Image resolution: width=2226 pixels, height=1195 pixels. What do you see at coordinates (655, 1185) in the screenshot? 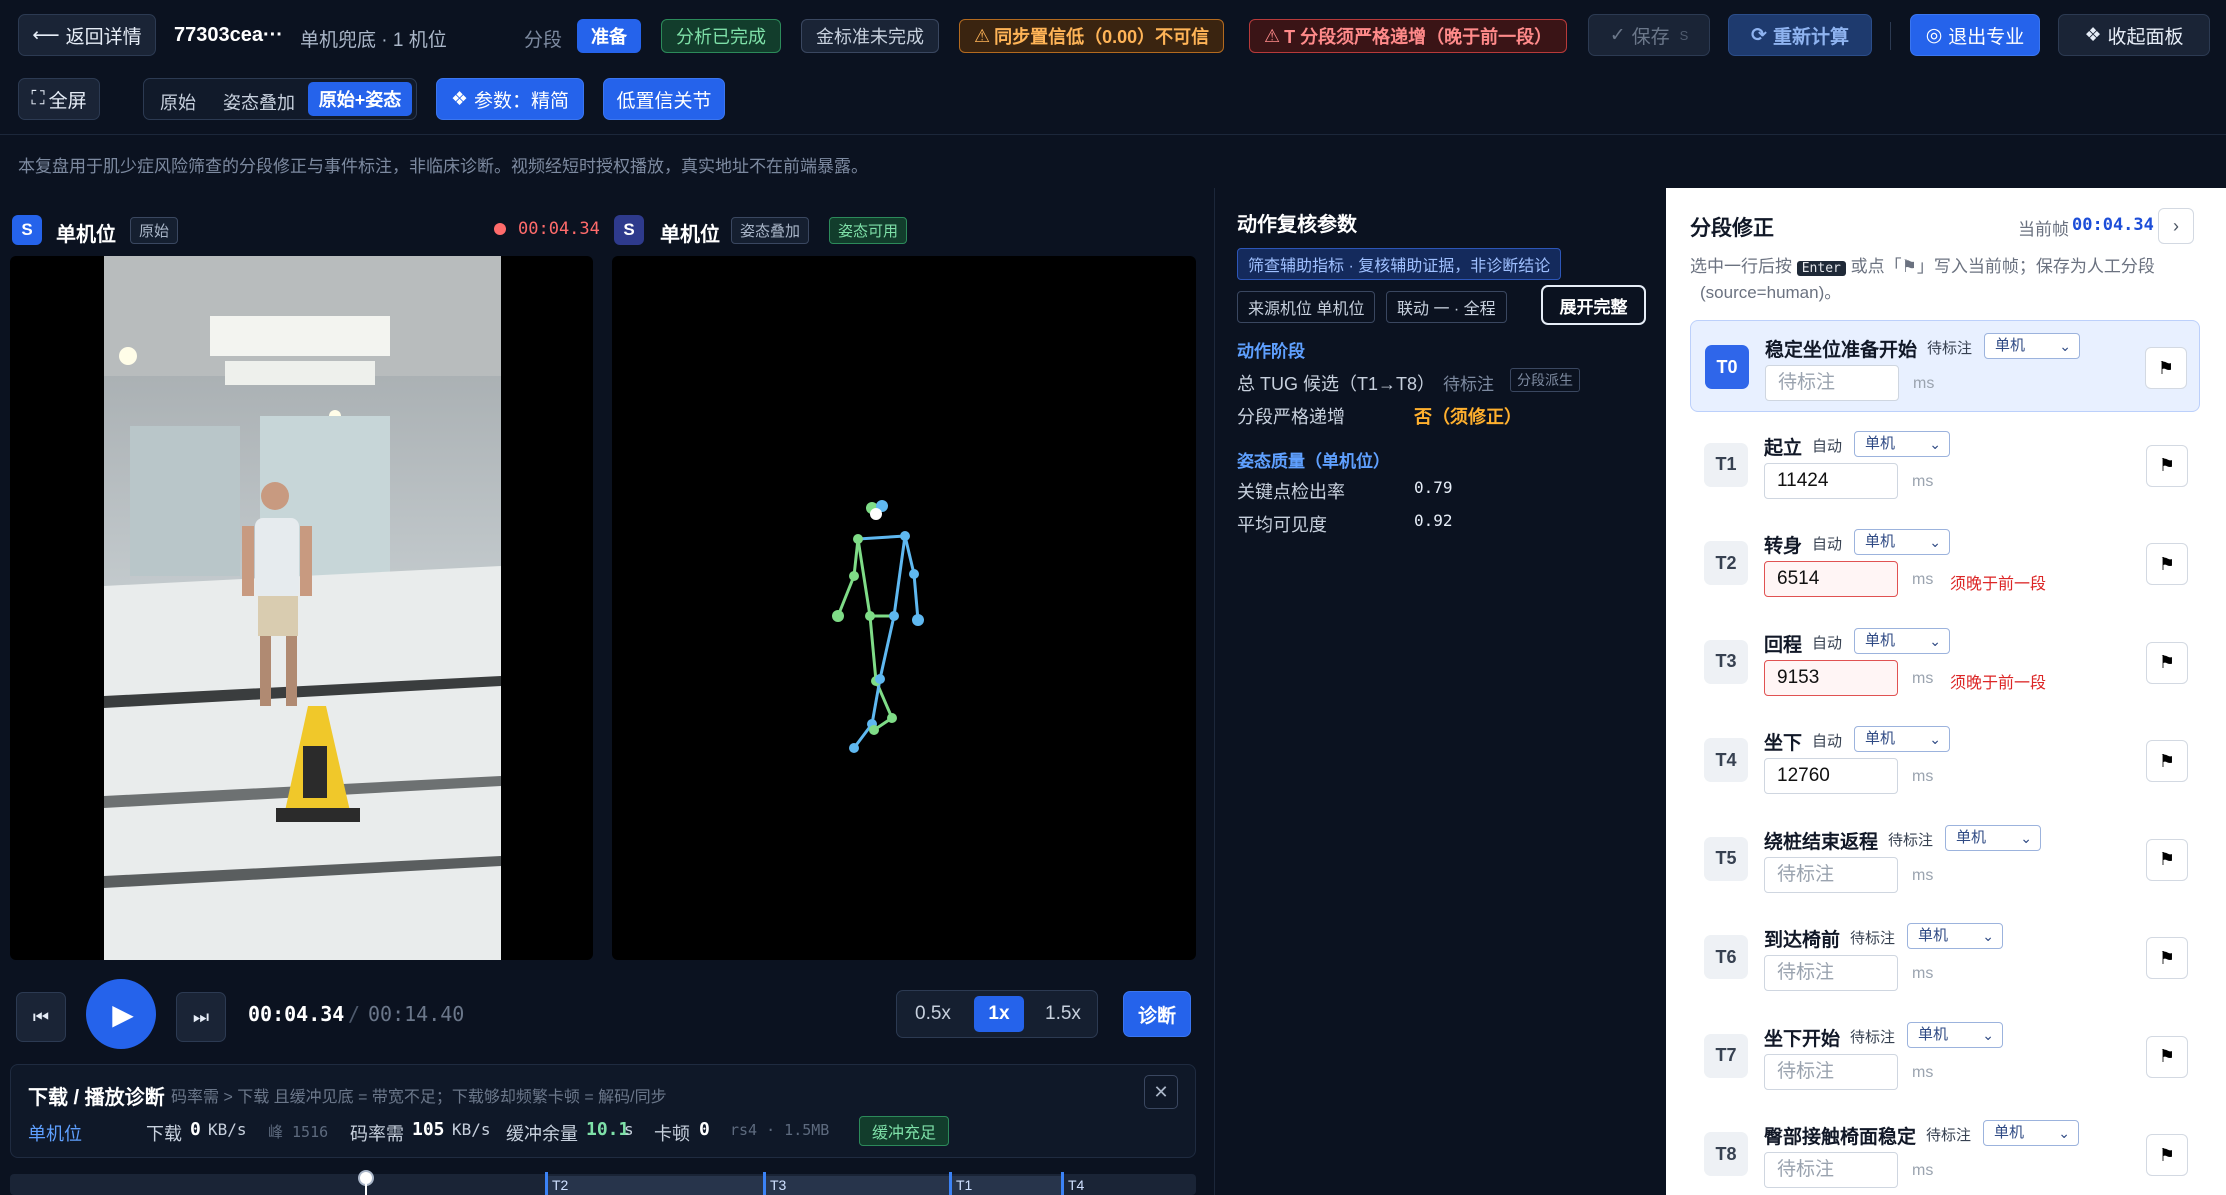
I see `timeline-segment` at bounding box center [655, 1185].